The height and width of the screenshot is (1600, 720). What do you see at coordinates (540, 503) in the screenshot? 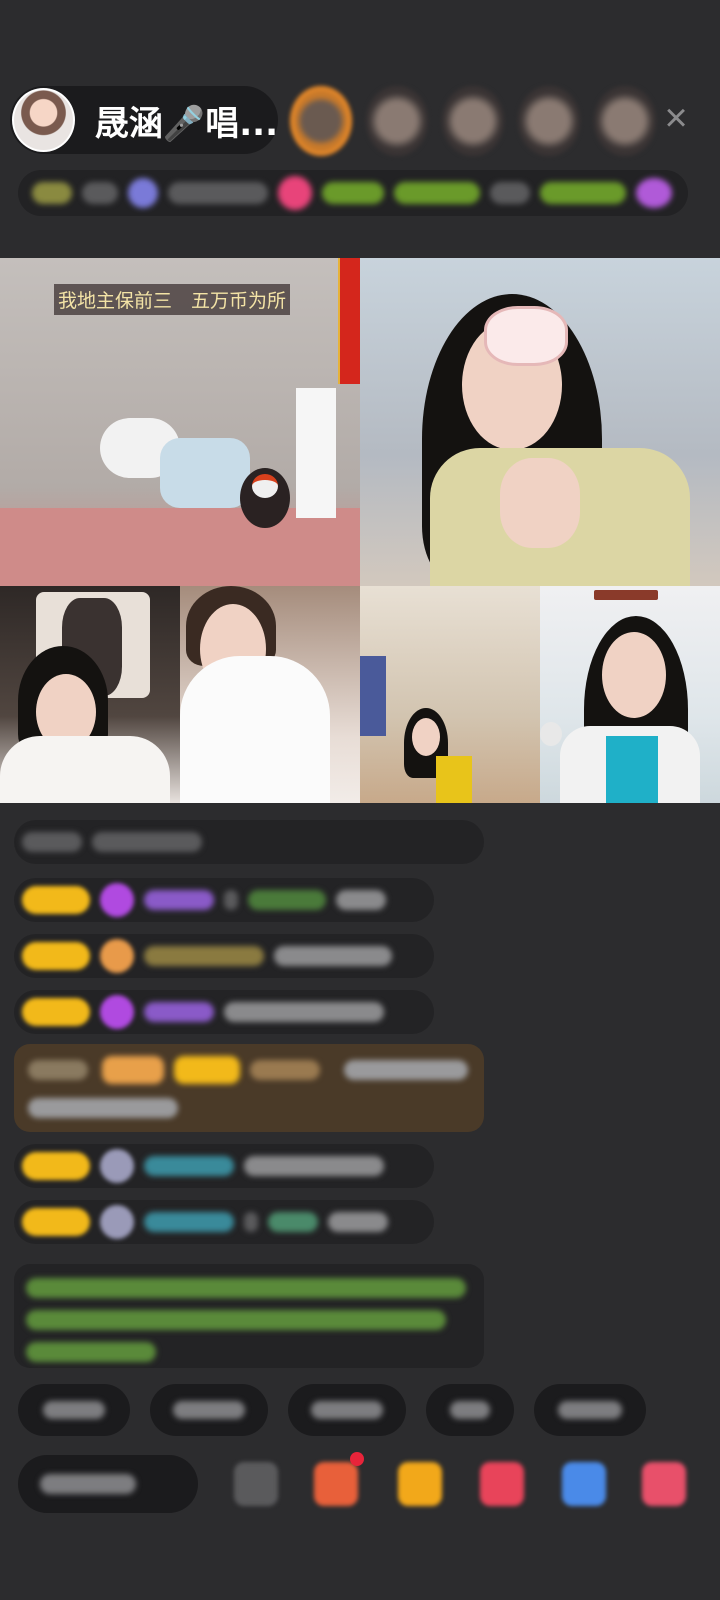
I see `person-neck` at bounding box center [540, 503].